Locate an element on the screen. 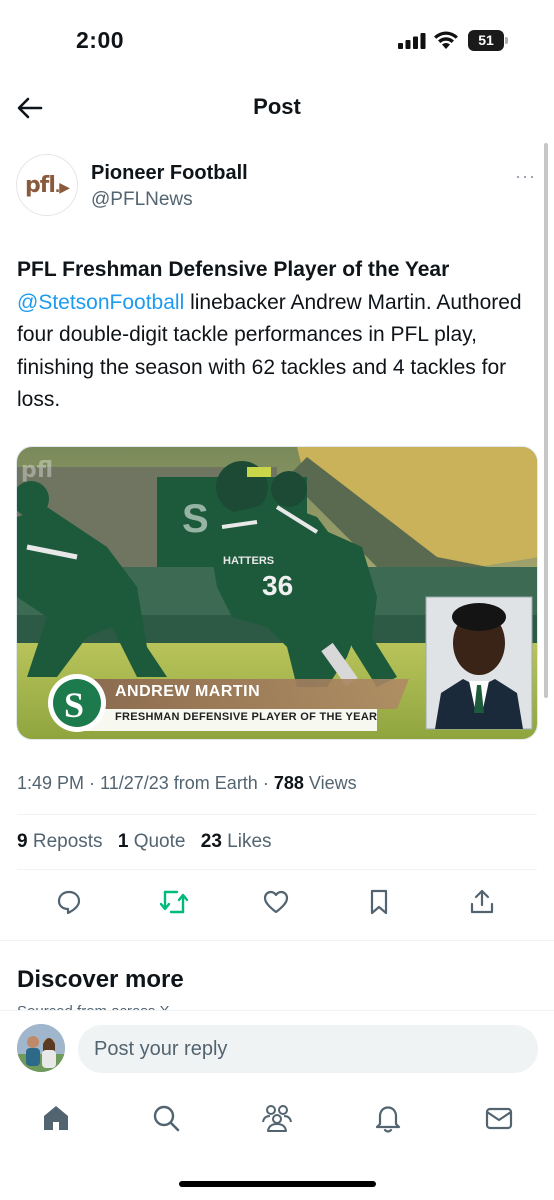  avatar-logo: pfl.▶ is located at coordinates (47, 185).